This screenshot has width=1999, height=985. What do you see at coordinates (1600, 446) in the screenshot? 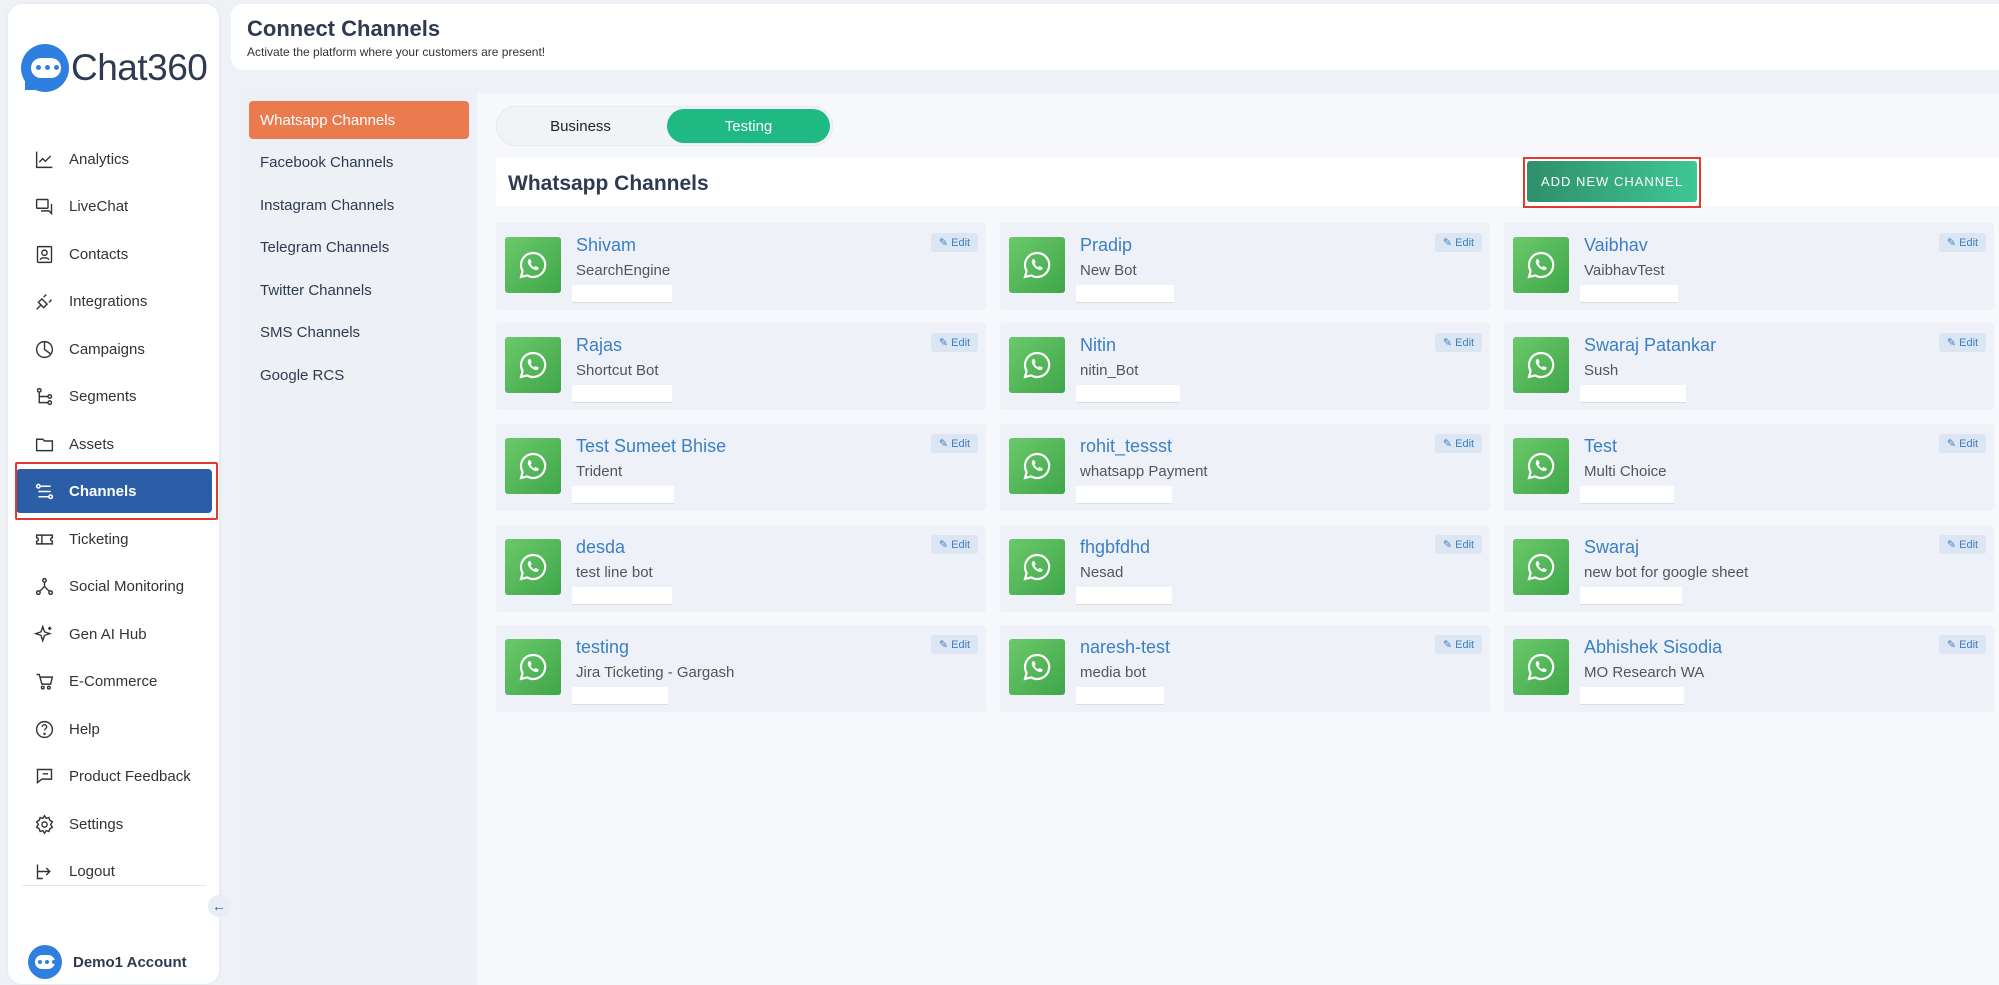
I see `channel-name: Test` at bounding box center [1600, 446].